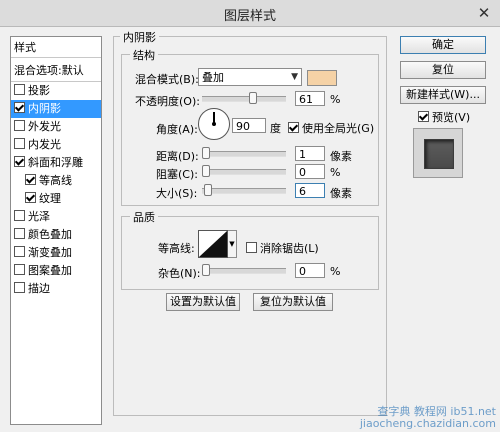  I want to click on sidebar-item: 外发光, so click(56, 127).